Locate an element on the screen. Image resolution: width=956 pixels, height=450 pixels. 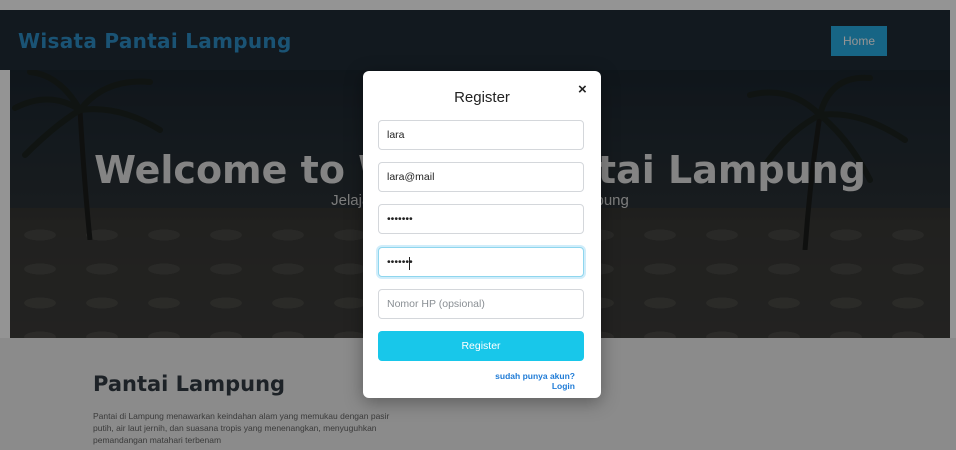
password-input is located at coordinates (481, 219).